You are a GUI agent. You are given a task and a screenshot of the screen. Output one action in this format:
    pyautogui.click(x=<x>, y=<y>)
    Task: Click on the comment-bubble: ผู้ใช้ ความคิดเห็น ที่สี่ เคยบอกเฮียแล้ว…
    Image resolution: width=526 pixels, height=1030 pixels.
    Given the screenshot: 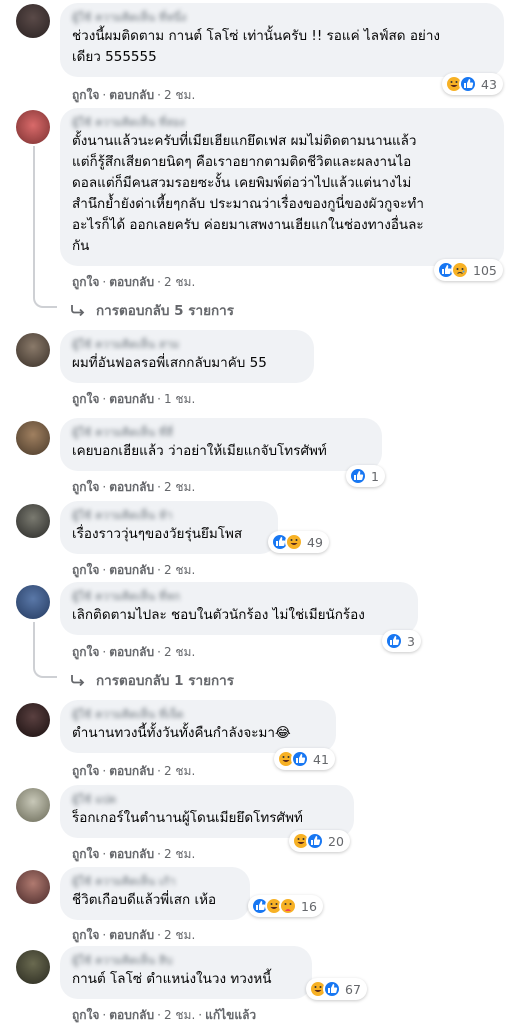 What is the action you would take?
    pyautogui.click(x=221, y=444)
    